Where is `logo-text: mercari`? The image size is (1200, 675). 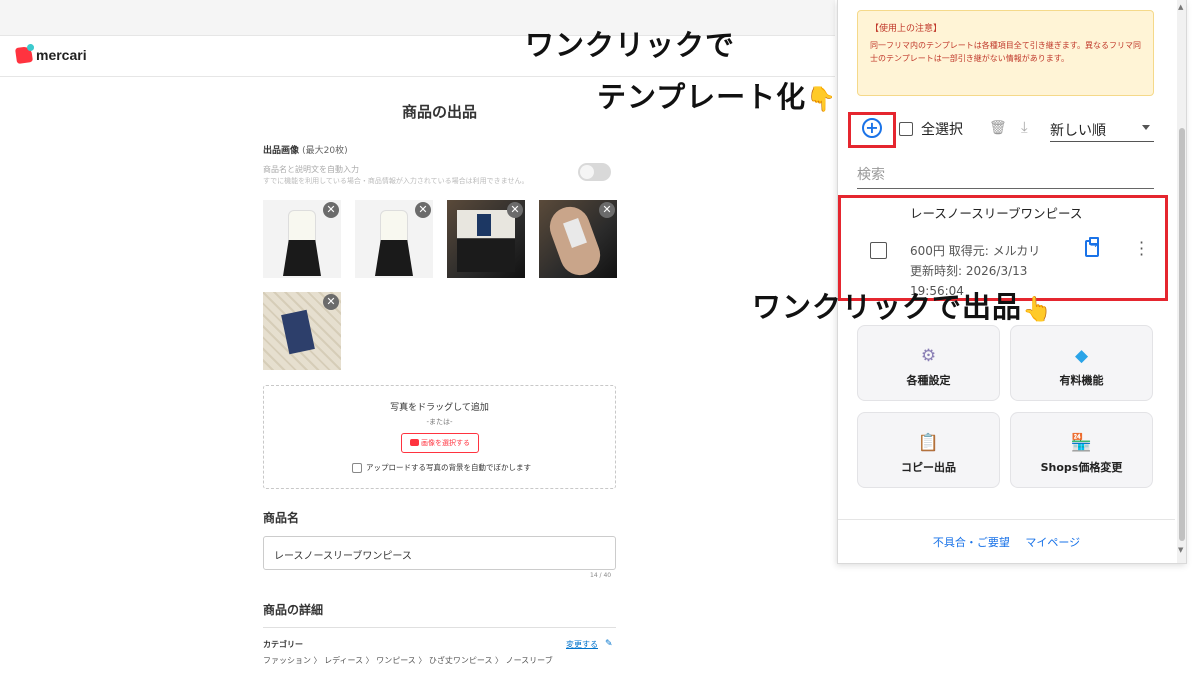
logo-text: mercari is located at coordinates (61, 55).